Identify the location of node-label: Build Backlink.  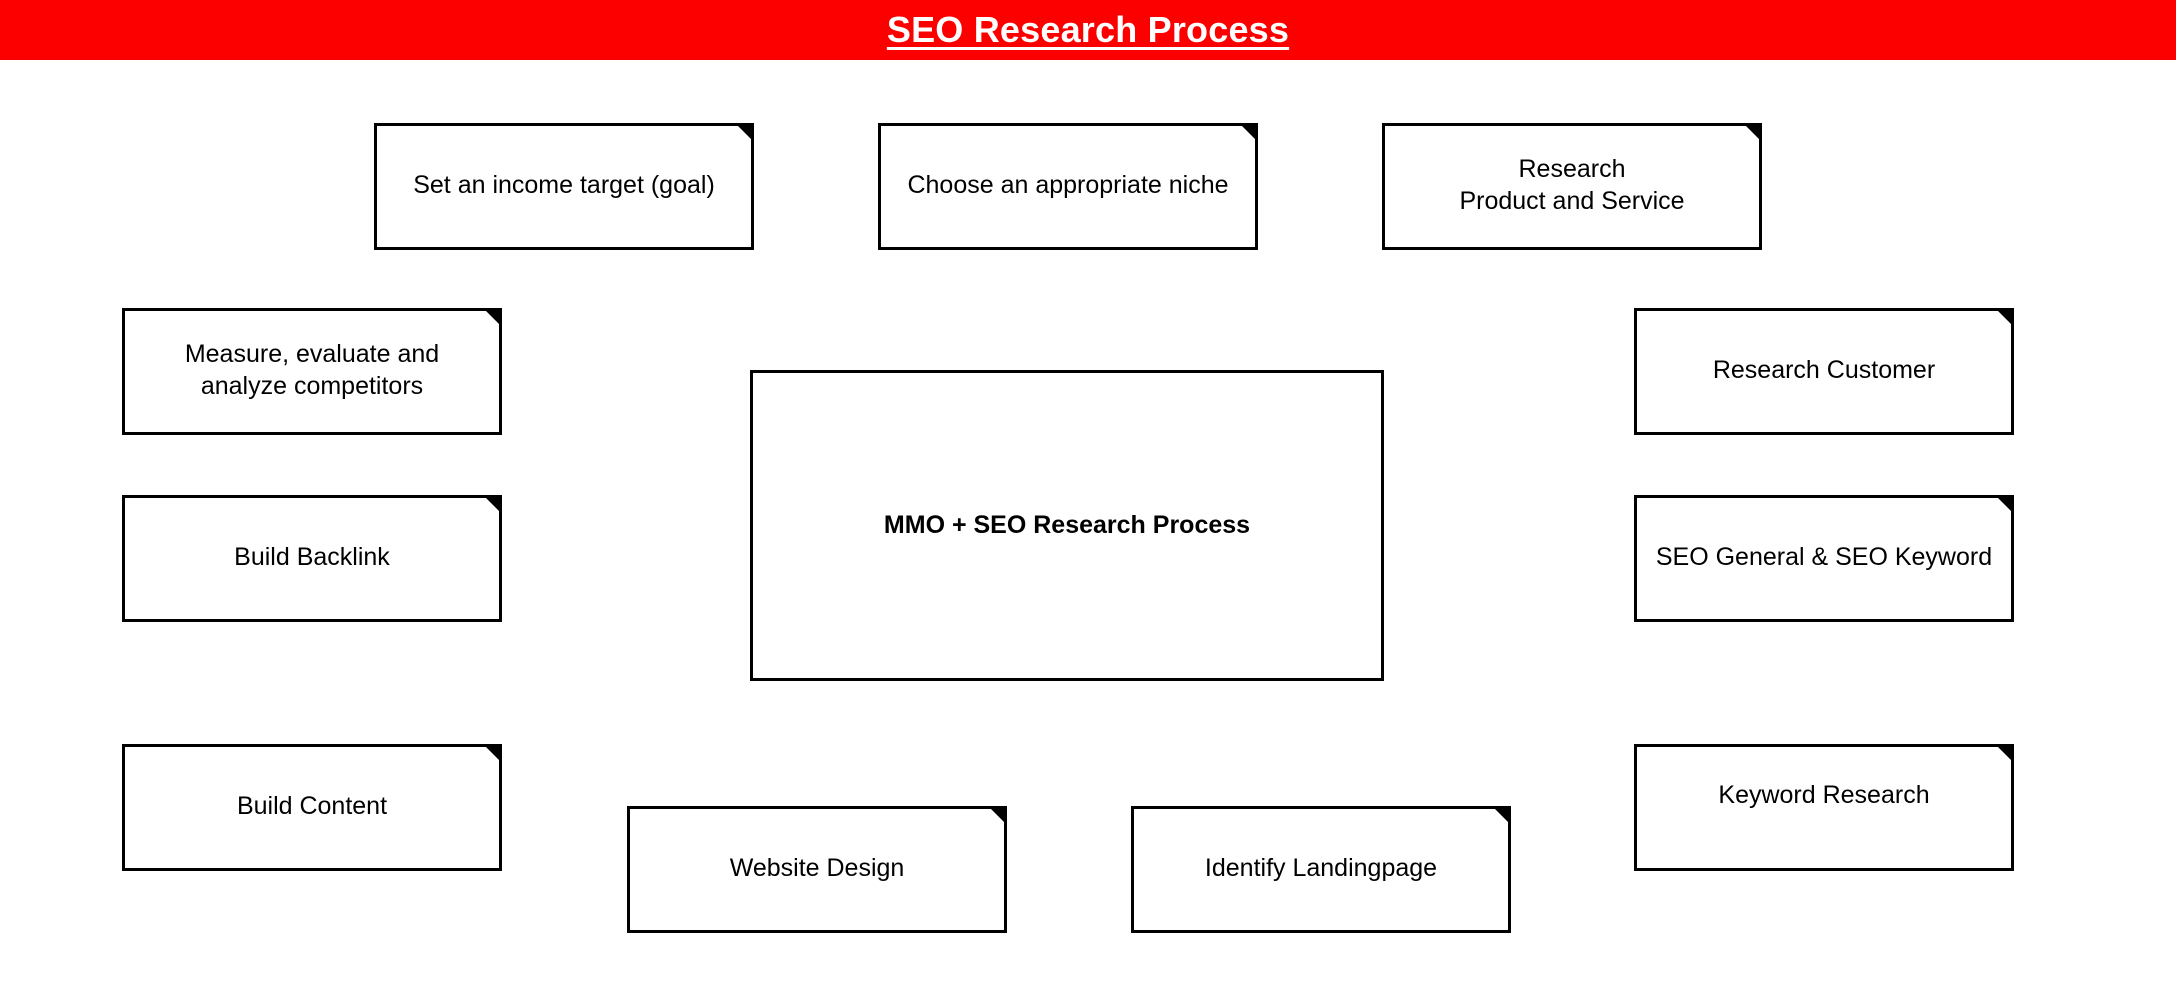
(312, 556).